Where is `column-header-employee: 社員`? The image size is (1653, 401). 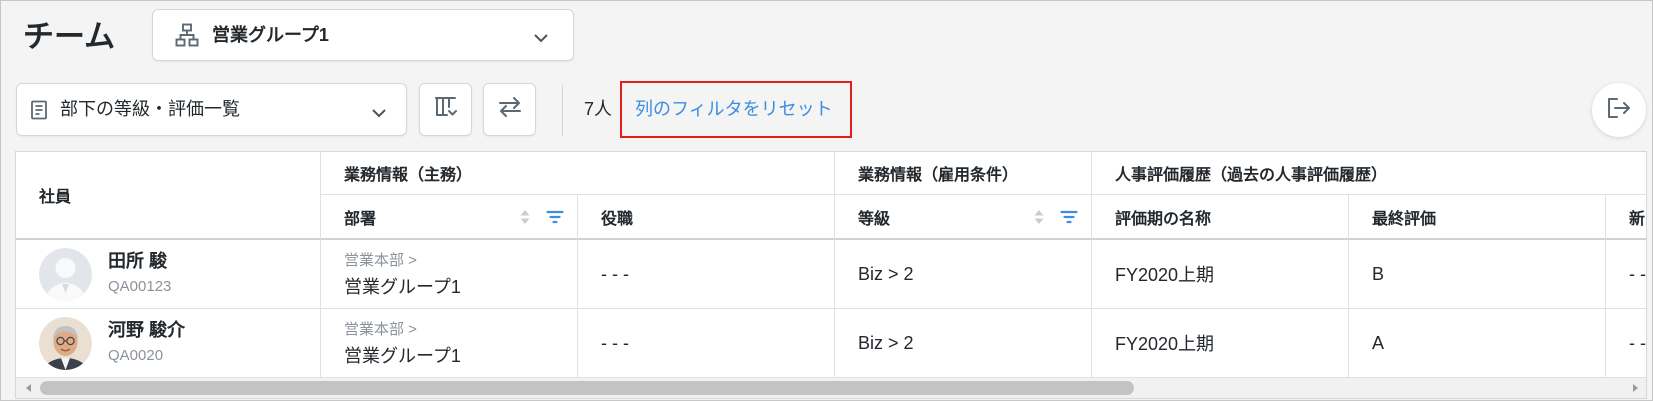
column-header-employee: 社員 is located at coordinates (168, 196).